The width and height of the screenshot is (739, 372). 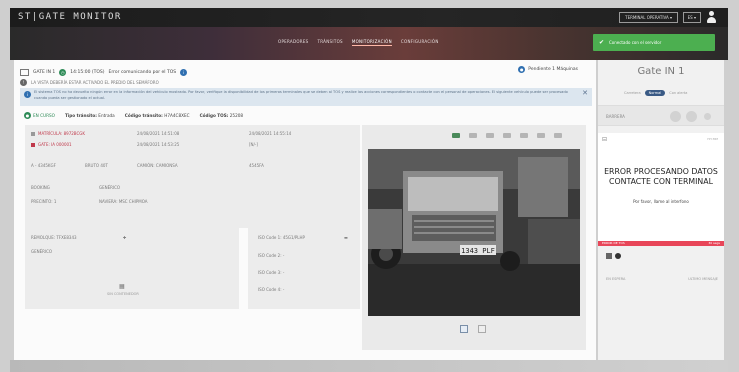 What do you see at coordinates (271, 272) in the screenshot?
I see `iso-code-3: ISO Code 3: -` at bounding box center [271, 272].